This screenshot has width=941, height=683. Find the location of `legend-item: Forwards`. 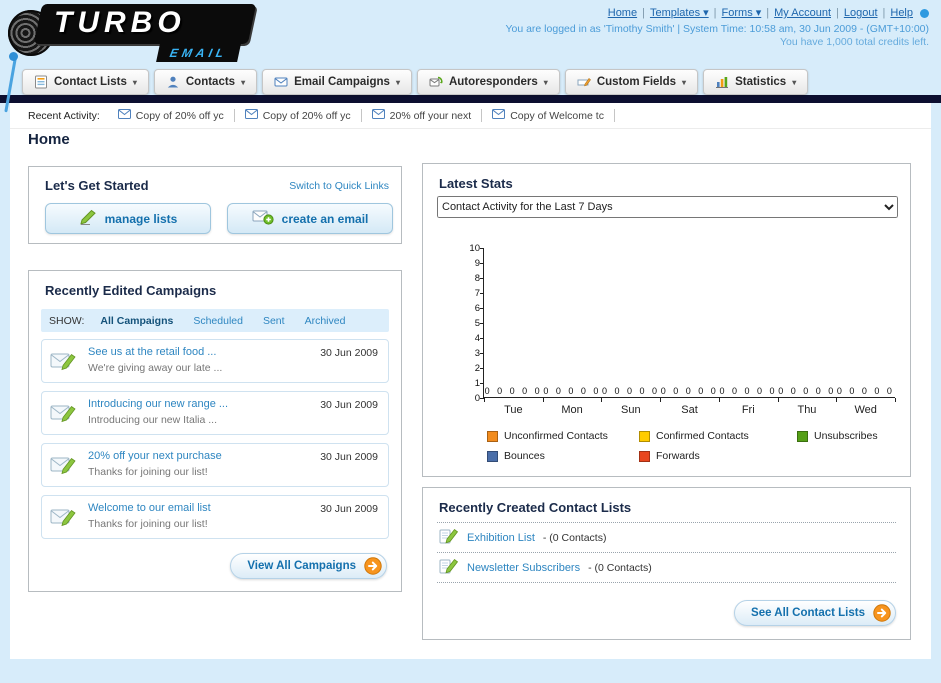

legend-item: Forwards is located at coordinates (718, 456).